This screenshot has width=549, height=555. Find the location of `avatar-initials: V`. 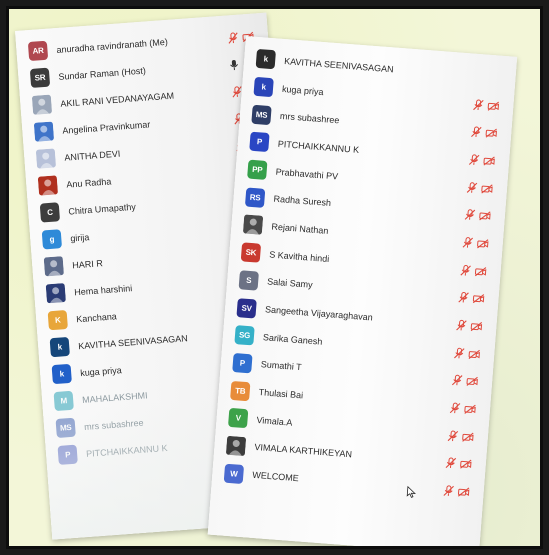

avatar-initials: V is located at coordinates (238, 418).